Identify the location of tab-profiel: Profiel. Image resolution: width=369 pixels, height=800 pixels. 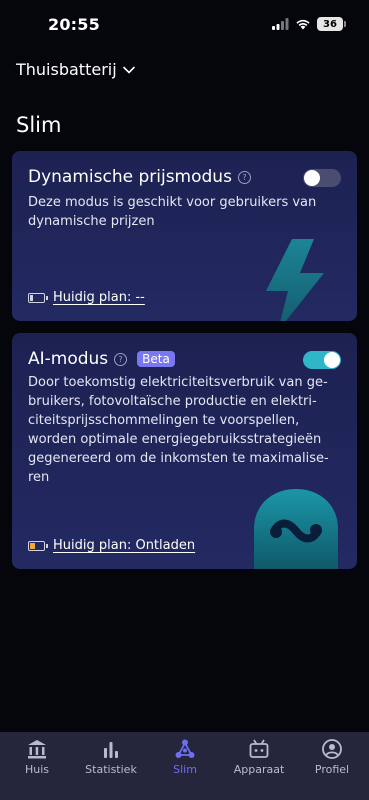
(332, 757).